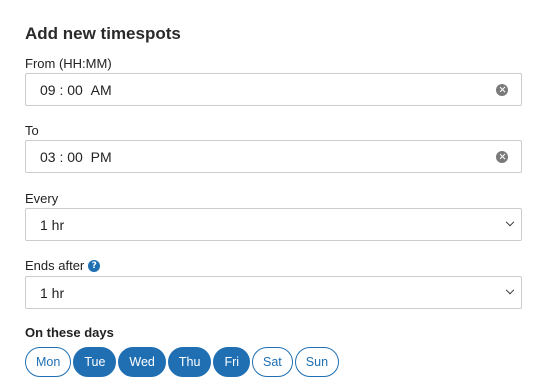  Describe the element at coordinates (101, 157) in the screenshot. I see `to-period: PM` at that location.